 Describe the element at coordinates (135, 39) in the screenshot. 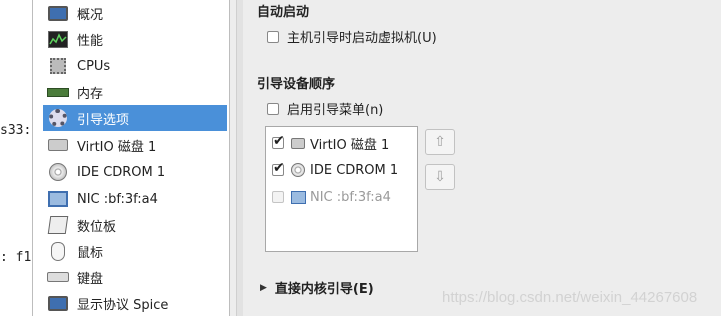

I see `hw-item-performance: 性能` at that location.